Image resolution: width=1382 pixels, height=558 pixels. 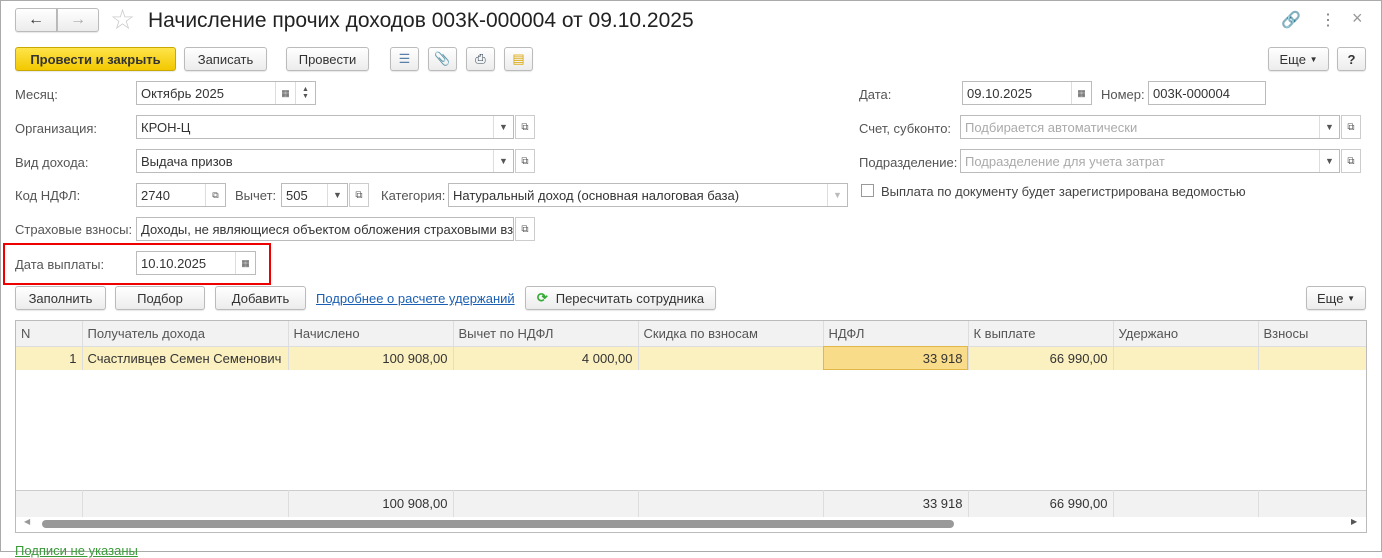 I want to click on print-icon: ⎙, so click(x=480, y=59).